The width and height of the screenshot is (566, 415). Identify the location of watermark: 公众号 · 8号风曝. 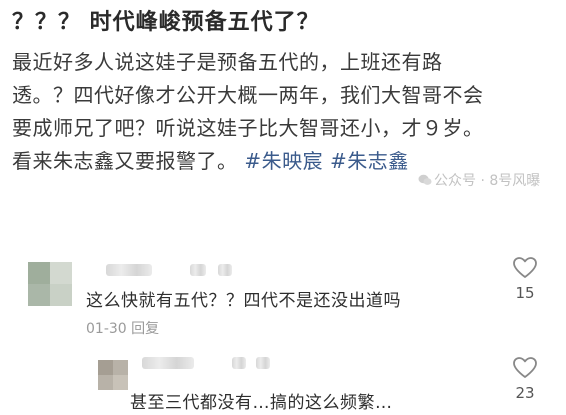
(479, 180).